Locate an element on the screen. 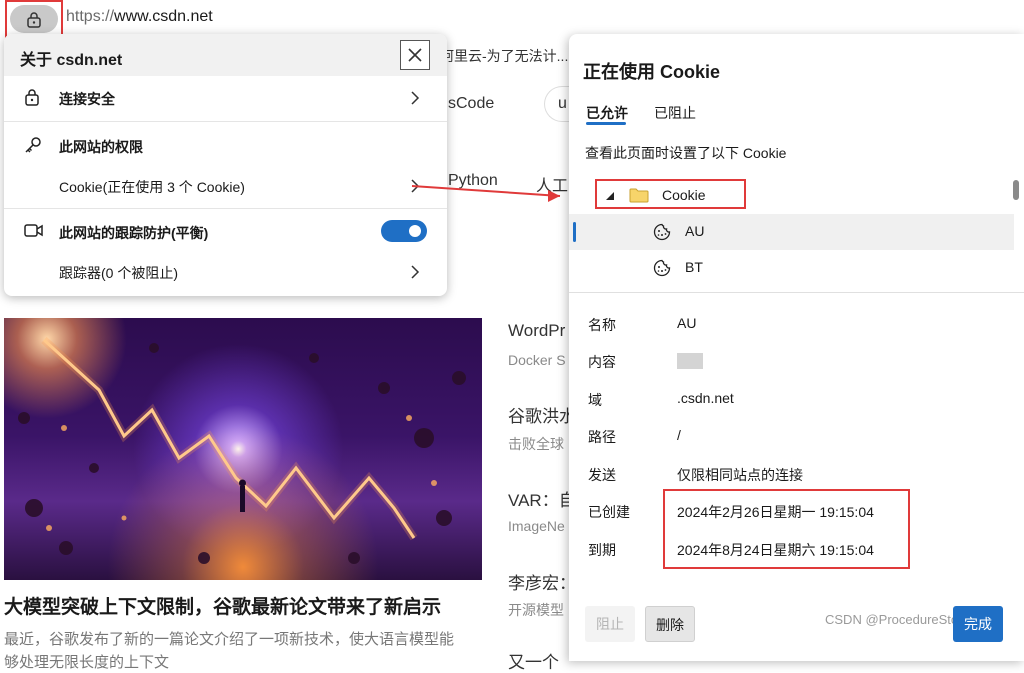 The height and width of the screenshot is (673, 1024). trackers-row: 跟踪器(0 个被阻止) is located at coordinates (225, 272).